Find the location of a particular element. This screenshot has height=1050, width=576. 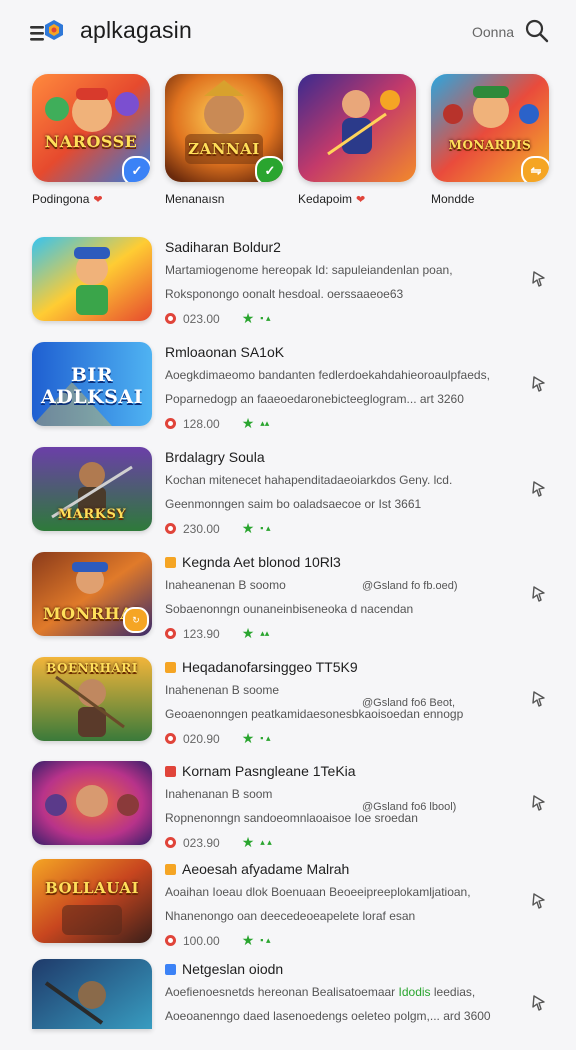

featured-thumbnail: NAROSSE ✓ is located at coordinates (91, 128).